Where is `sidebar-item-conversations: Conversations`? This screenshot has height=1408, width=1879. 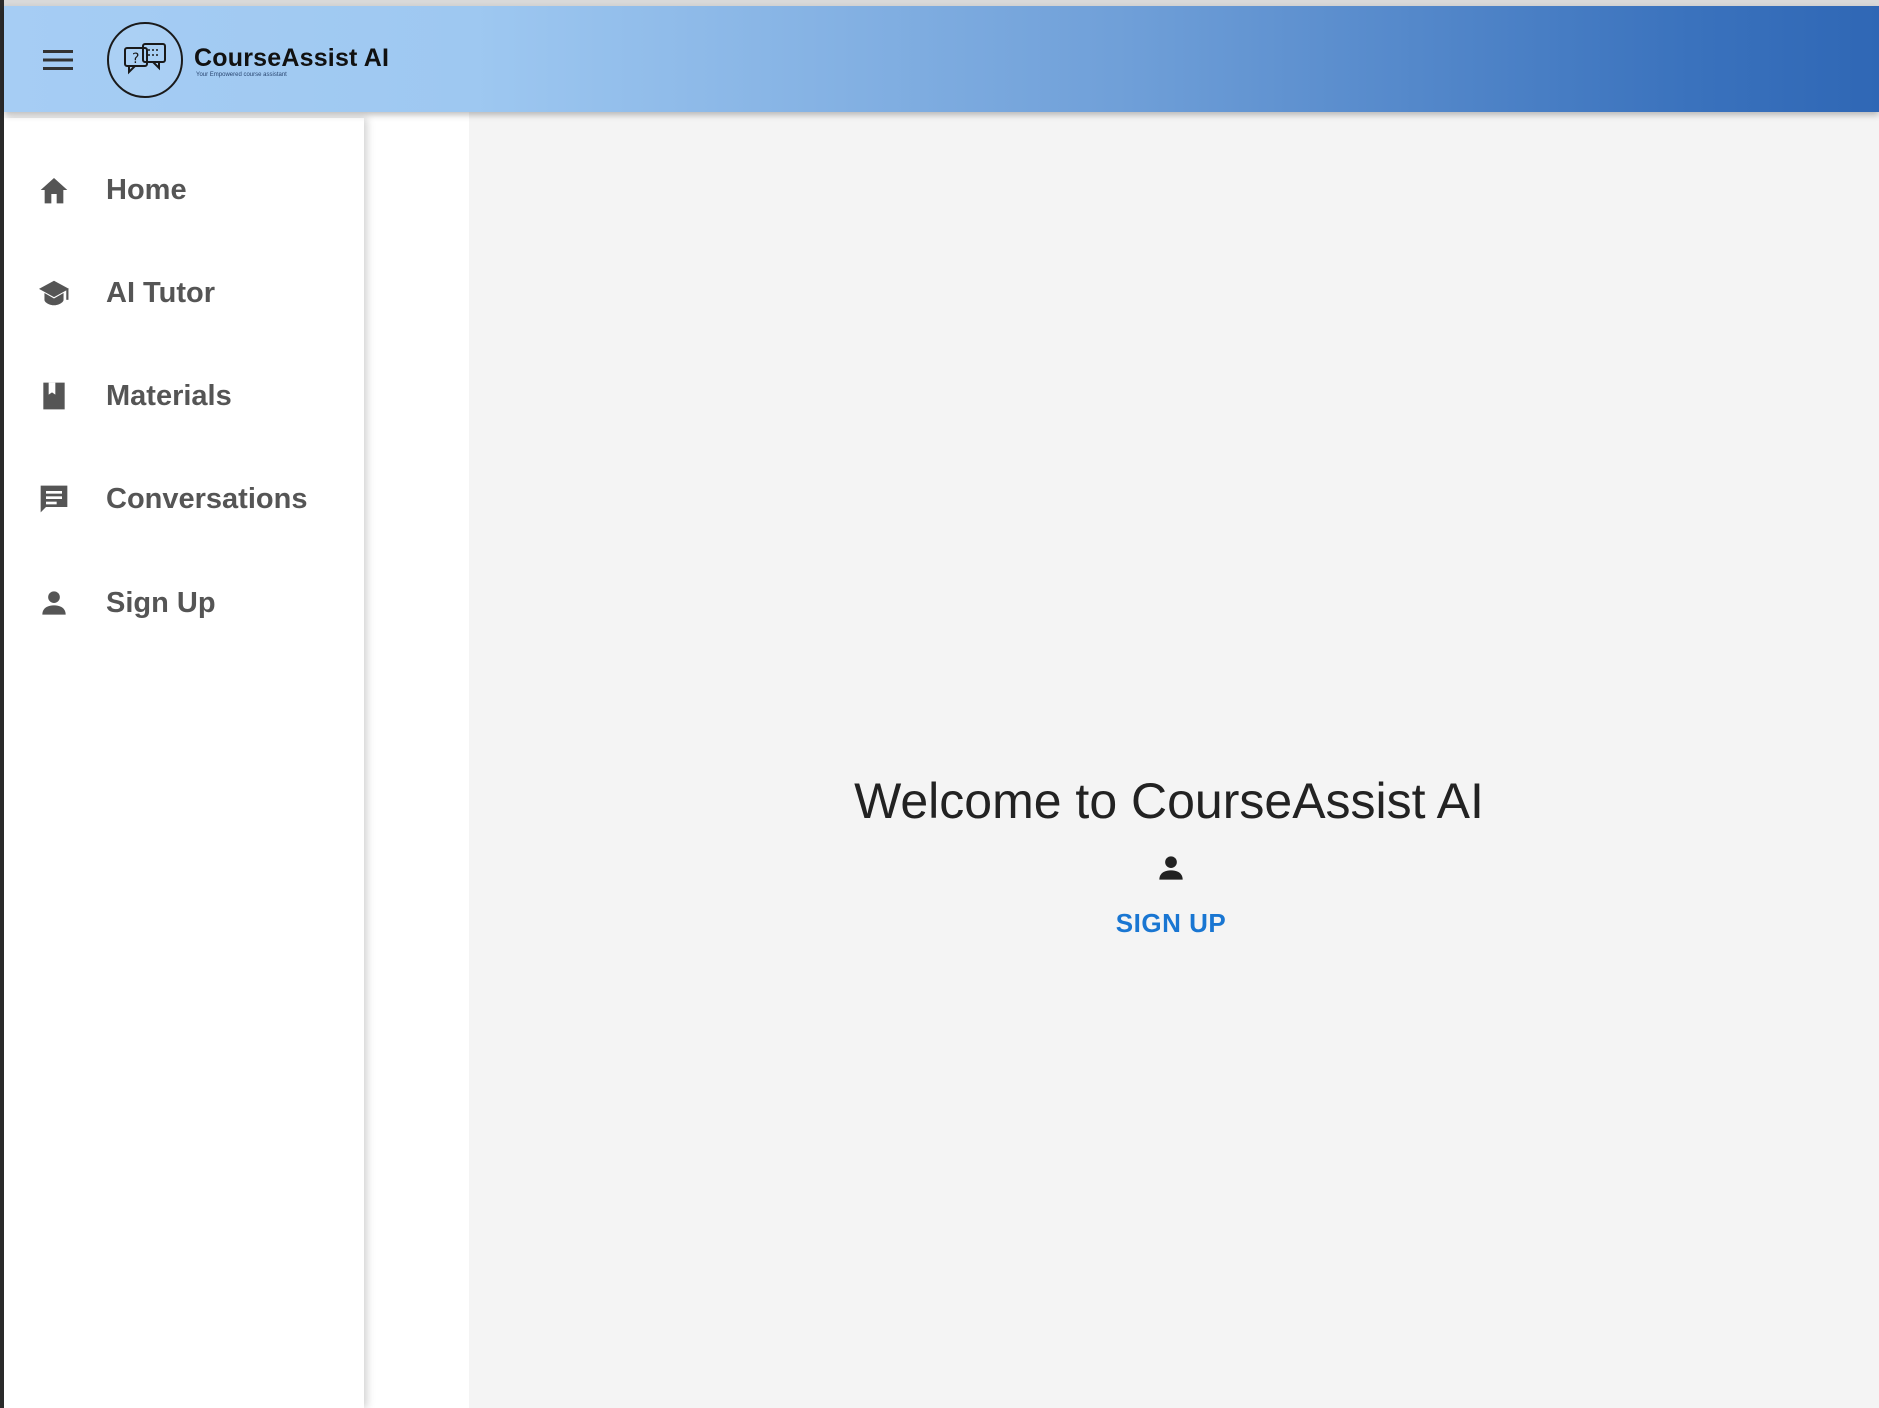 sidebar-item-conversations: Conversations is located at coordinates (184, 499).